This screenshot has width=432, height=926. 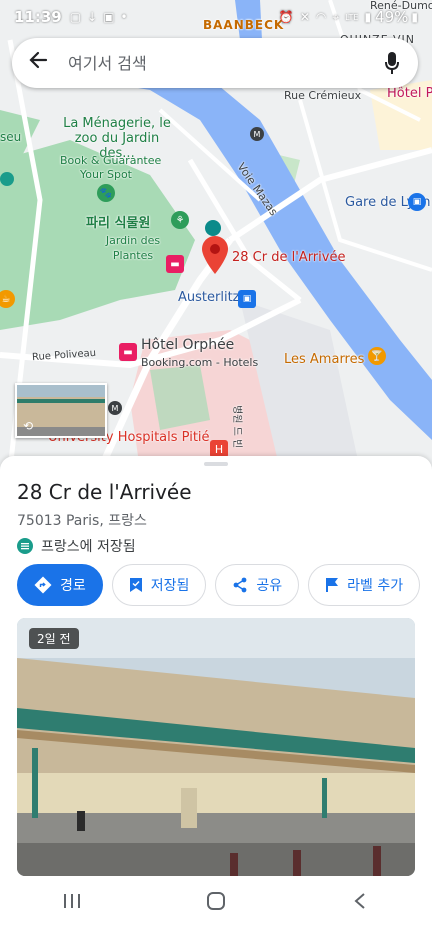 What do you see at coordinates (377, 356) in the screenshot?
I see `bar-icon: 🍸` at bounding box center [377, 356].